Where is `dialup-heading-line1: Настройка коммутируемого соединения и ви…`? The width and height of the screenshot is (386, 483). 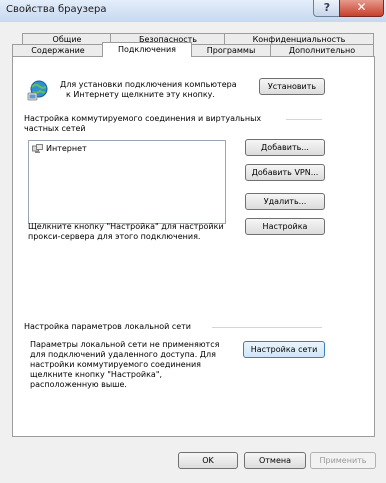
dialup-heading-line1: Настройка коммутируемого соединения и ви… is located at coordinates (143, 118).